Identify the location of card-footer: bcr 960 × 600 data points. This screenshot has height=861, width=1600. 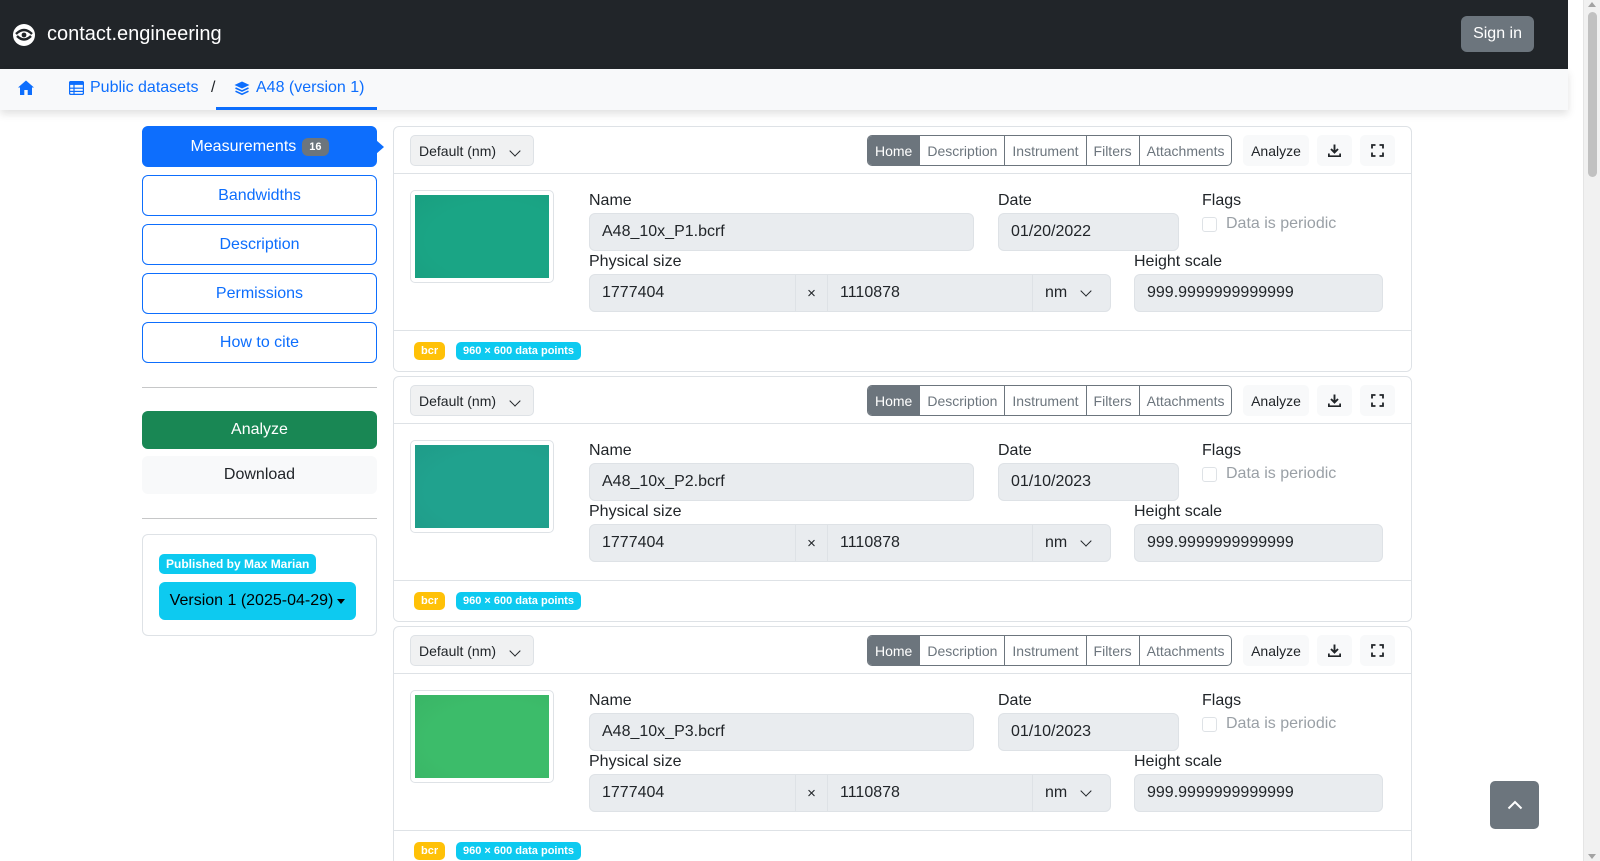
(902, 846).